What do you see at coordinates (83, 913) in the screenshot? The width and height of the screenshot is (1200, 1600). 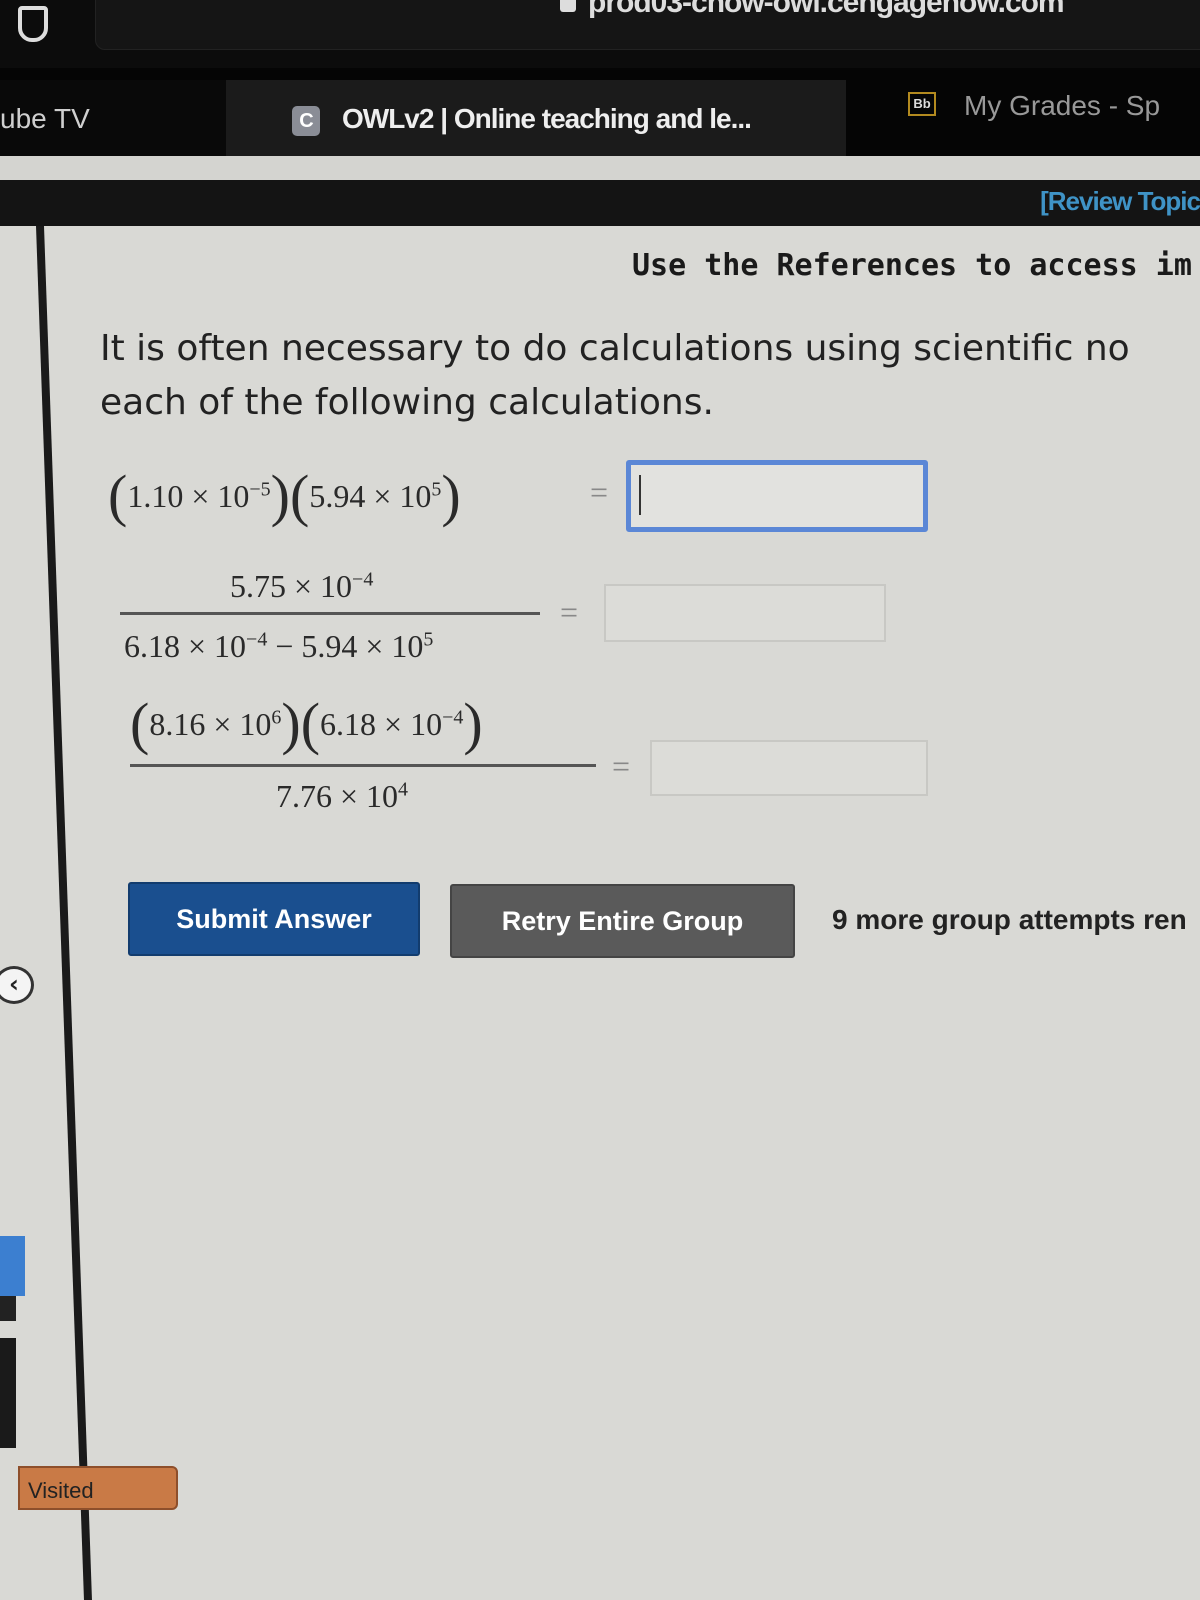 I see `sidebar-border` at bounding box center [83, 913].